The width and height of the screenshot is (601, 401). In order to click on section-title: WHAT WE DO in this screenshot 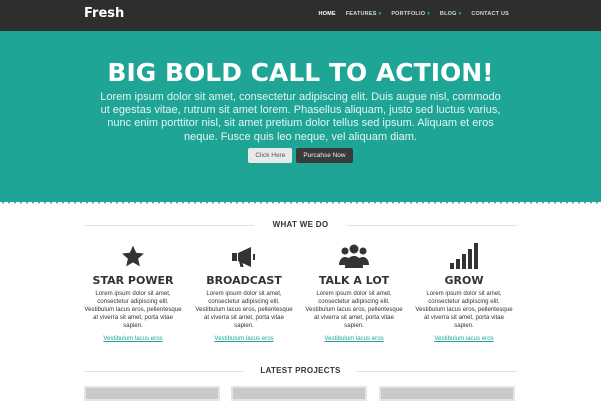, I will do `click(300, 224)`.